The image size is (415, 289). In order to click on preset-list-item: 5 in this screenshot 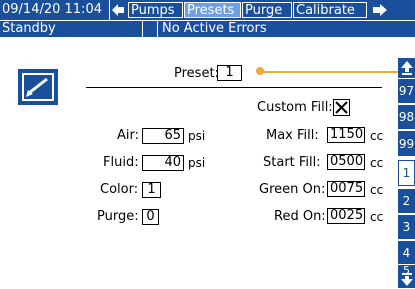, I will do `click(406, 269)`.